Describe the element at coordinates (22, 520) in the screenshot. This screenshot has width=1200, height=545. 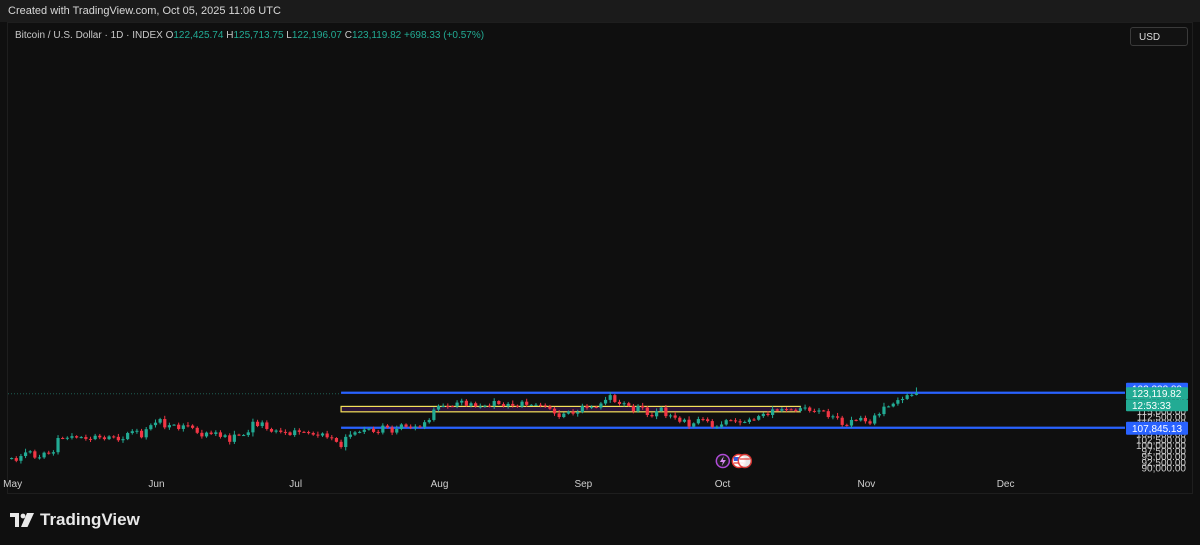
I see `tradingview-logo-icon` at that location.